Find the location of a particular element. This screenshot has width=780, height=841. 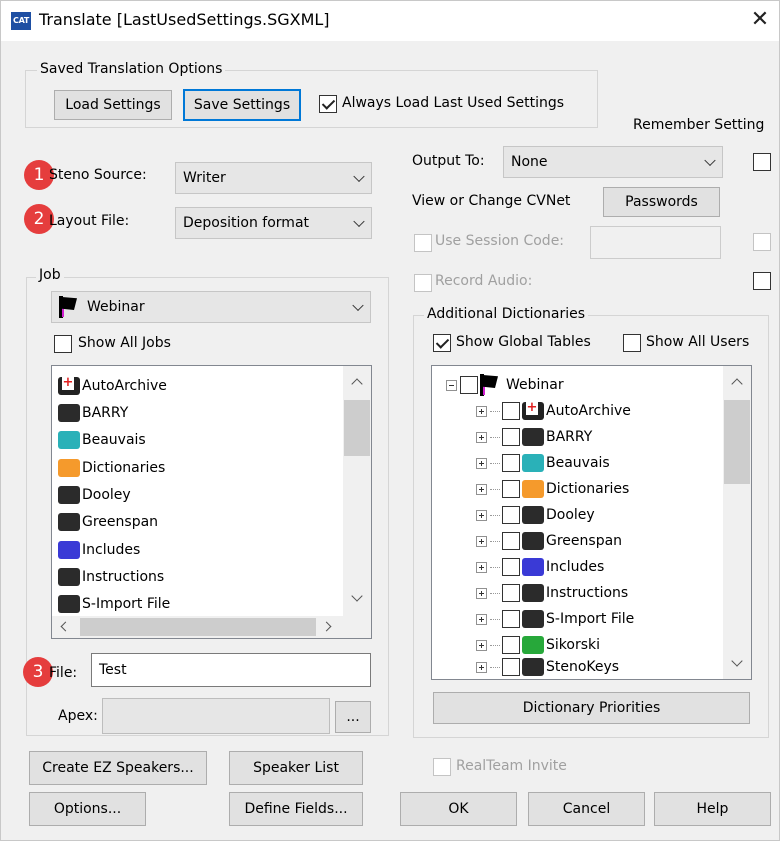

tree-item: Greenspan is located at coordinates (549, 541).